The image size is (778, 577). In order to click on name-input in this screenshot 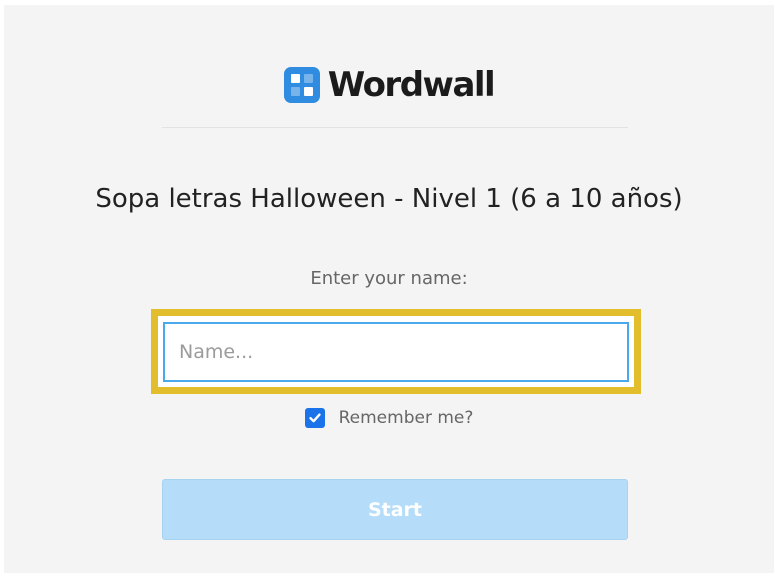, I will do `click(396, 352)`.